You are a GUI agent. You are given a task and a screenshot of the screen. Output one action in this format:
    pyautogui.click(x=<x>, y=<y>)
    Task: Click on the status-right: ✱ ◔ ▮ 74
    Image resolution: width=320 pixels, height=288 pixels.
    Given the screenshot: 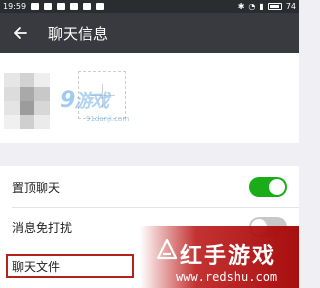 What is the action you would take?
    pyautogui.click(x=267, y=6)
    